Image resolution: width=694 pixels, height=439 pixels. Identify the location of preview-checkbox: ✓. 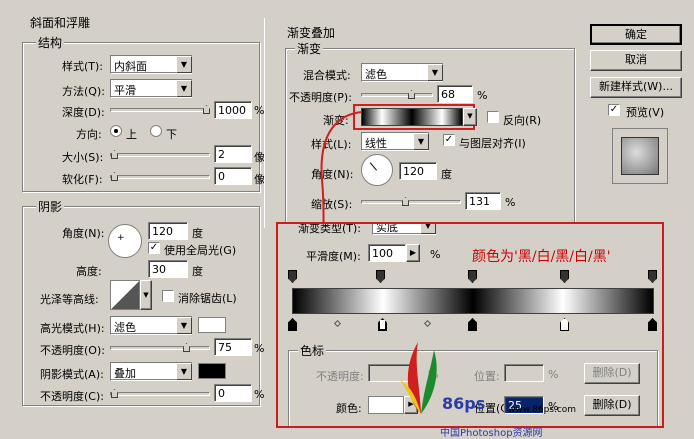
(614, 110).